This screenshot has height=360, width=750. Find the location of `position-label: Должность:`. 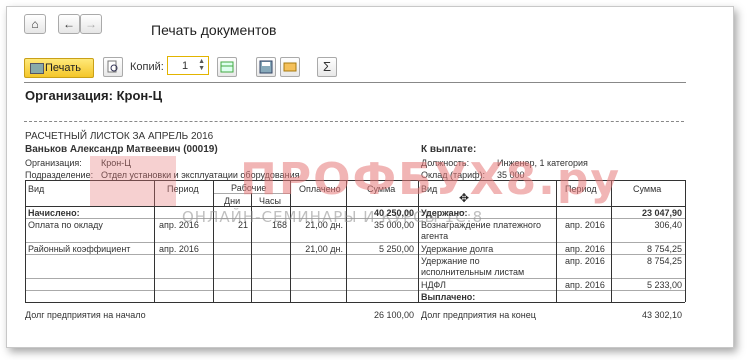

position-label: Должность: is located at coordinates (445, 163).